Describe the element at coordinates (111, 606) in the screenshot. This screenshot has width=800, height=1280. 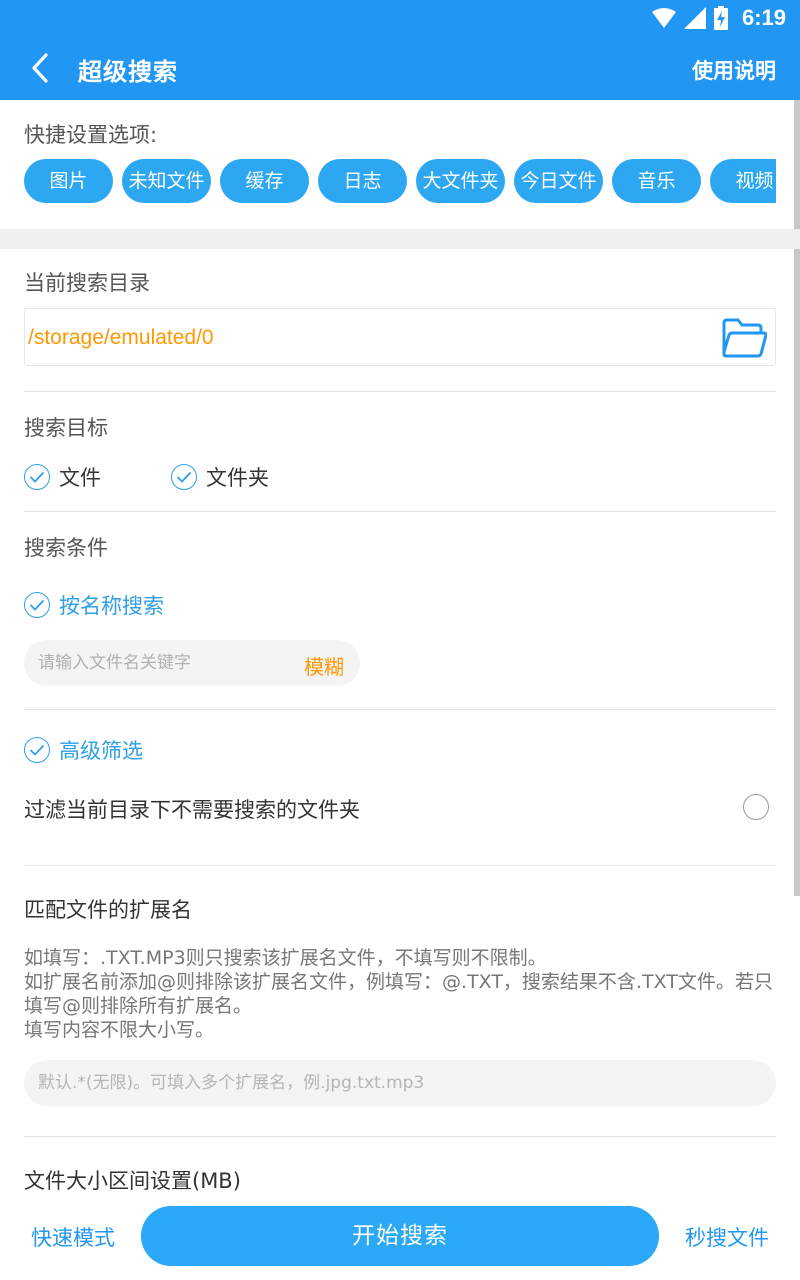
I see `search-by-name-label: 按名称搜索` at that location.